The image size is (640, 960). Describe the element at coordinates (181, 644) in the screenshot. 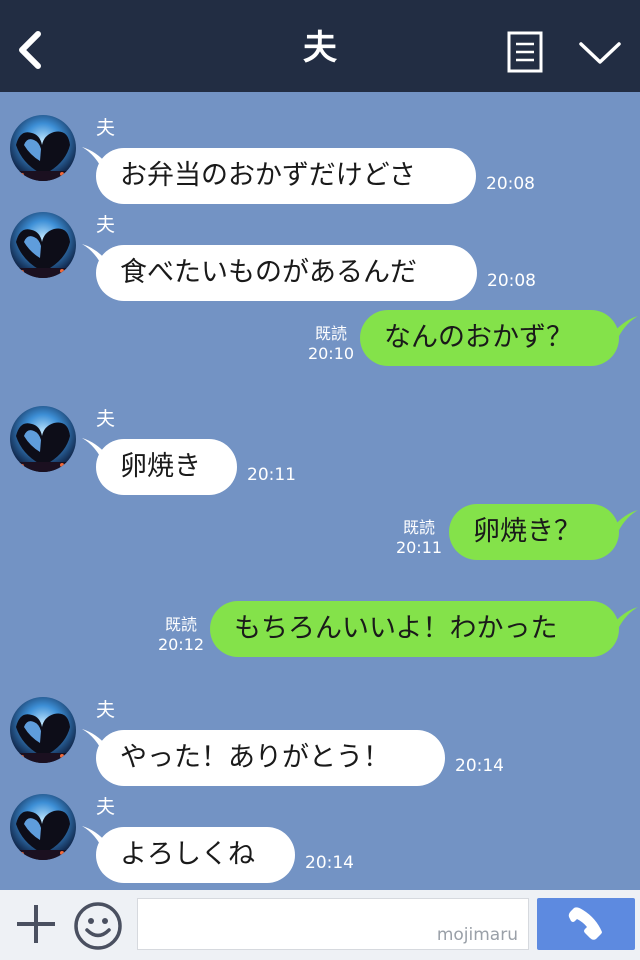

I see `message-time: 20:12` at that location.